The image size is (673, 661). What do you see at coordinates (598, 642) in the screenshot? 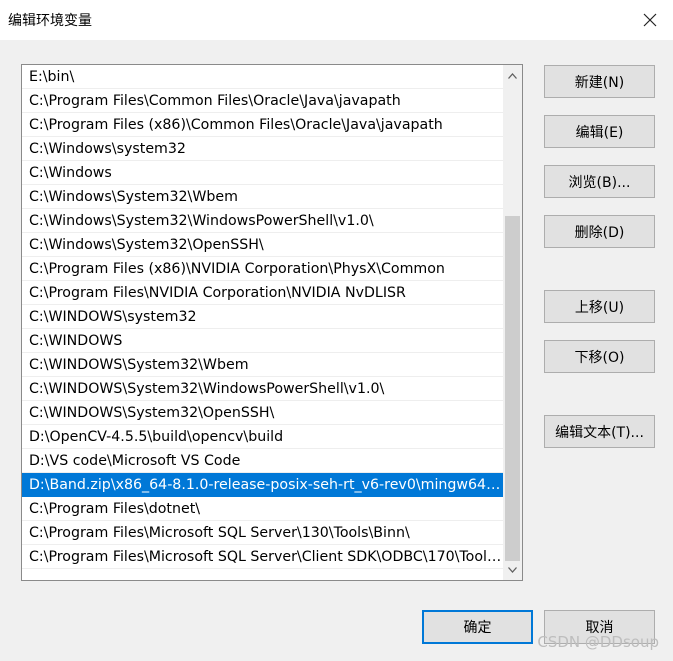
I see `watermark: CSDN @DDsoup` at bounding box center [598, 642].